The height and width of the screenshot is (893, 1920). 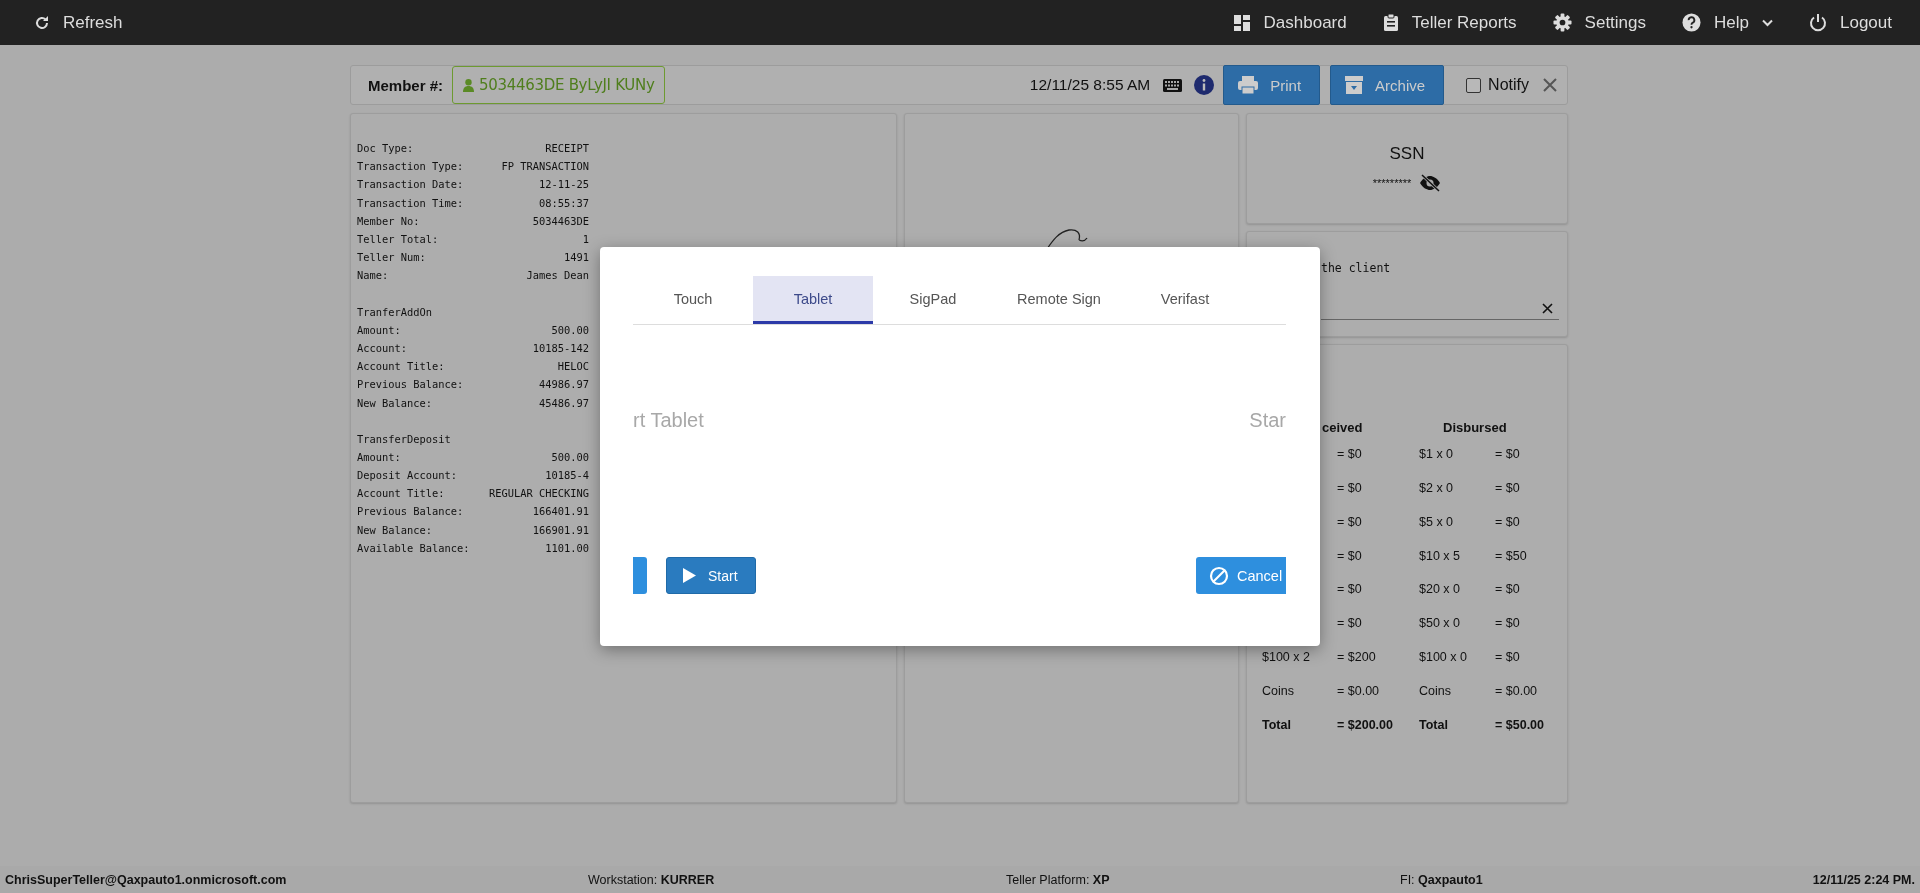 What do you see at coordinates (560, 220) in the screenshot?
I see `receipt-value: 5034463DE` at bounding box center [560, 220].